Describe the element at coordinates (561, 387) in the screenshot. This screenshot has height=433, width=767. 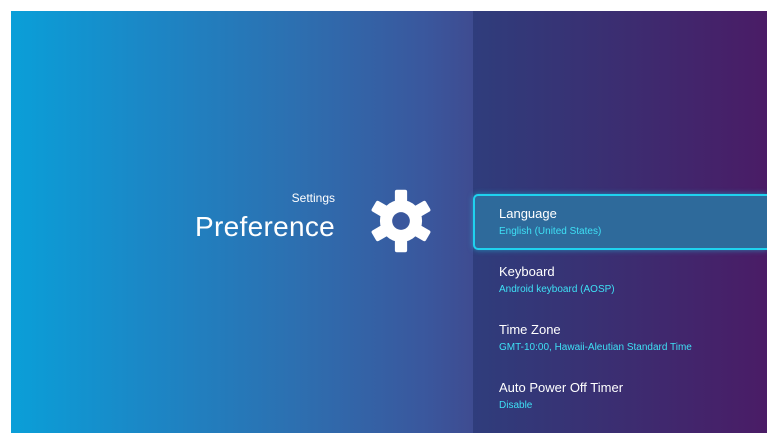
I see `menu-item-label: Auto Power Off Timer` at that location.